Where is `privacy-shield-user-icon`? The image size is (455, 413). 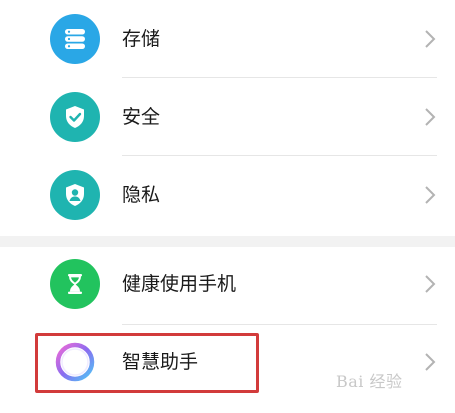
privacy-shield-user-icon is located at coordinates (75, 195).